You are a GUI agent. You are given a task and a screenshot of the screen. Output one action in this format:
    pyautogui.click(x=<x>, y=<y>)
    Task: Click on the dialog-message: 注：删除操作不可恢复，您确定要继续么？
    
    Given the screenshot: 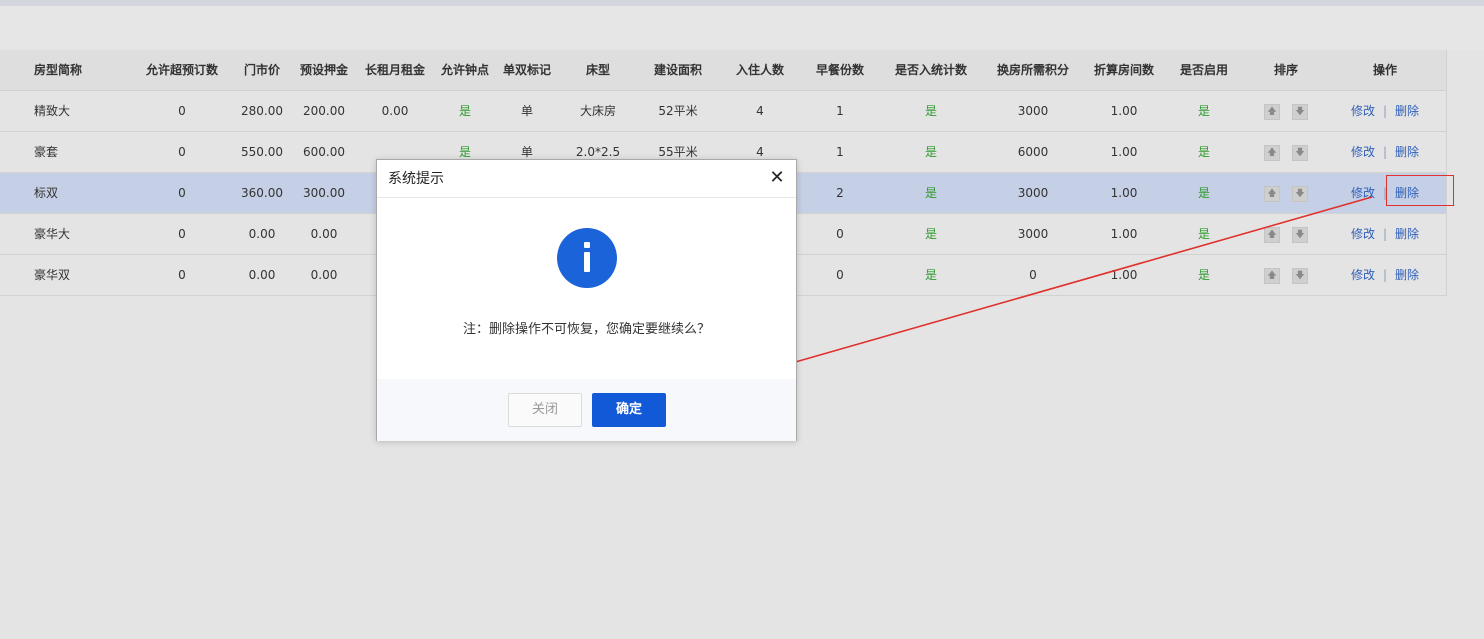 What is the action you would take?
    pyautogui.click(x=586, y=329)
    